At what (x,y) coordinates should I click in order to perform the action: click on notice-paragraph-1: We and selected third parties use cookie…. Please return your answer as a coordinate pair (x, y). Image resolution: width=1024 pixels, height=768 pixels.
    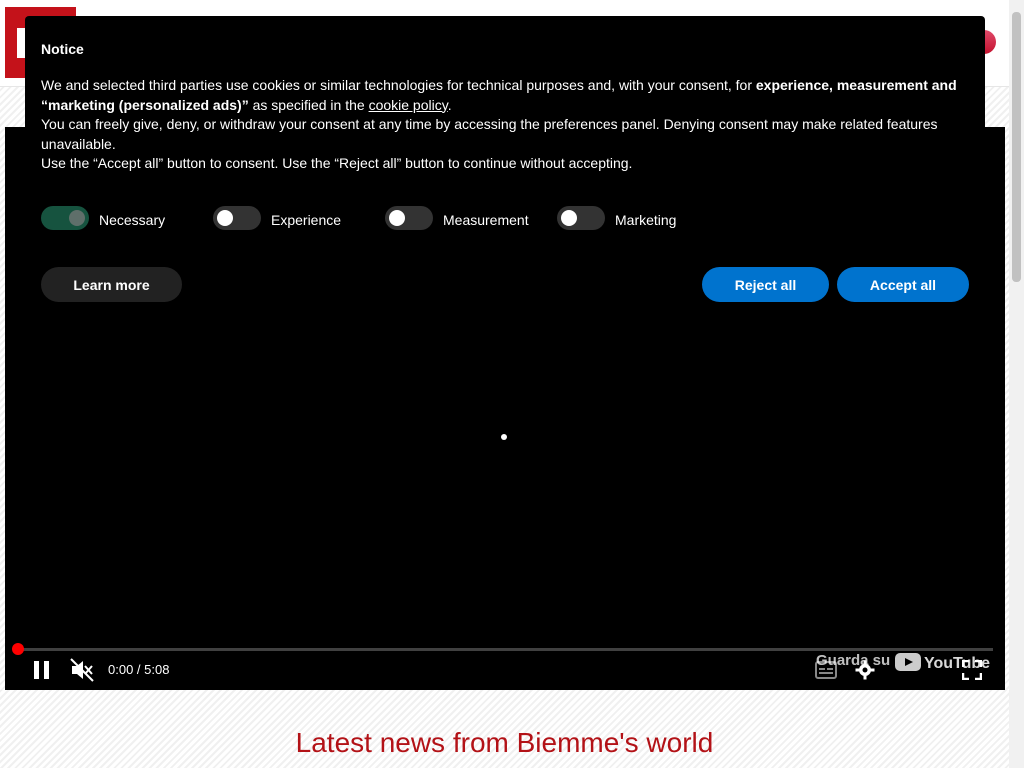
    Looking at the image, I should click on (506, 95).